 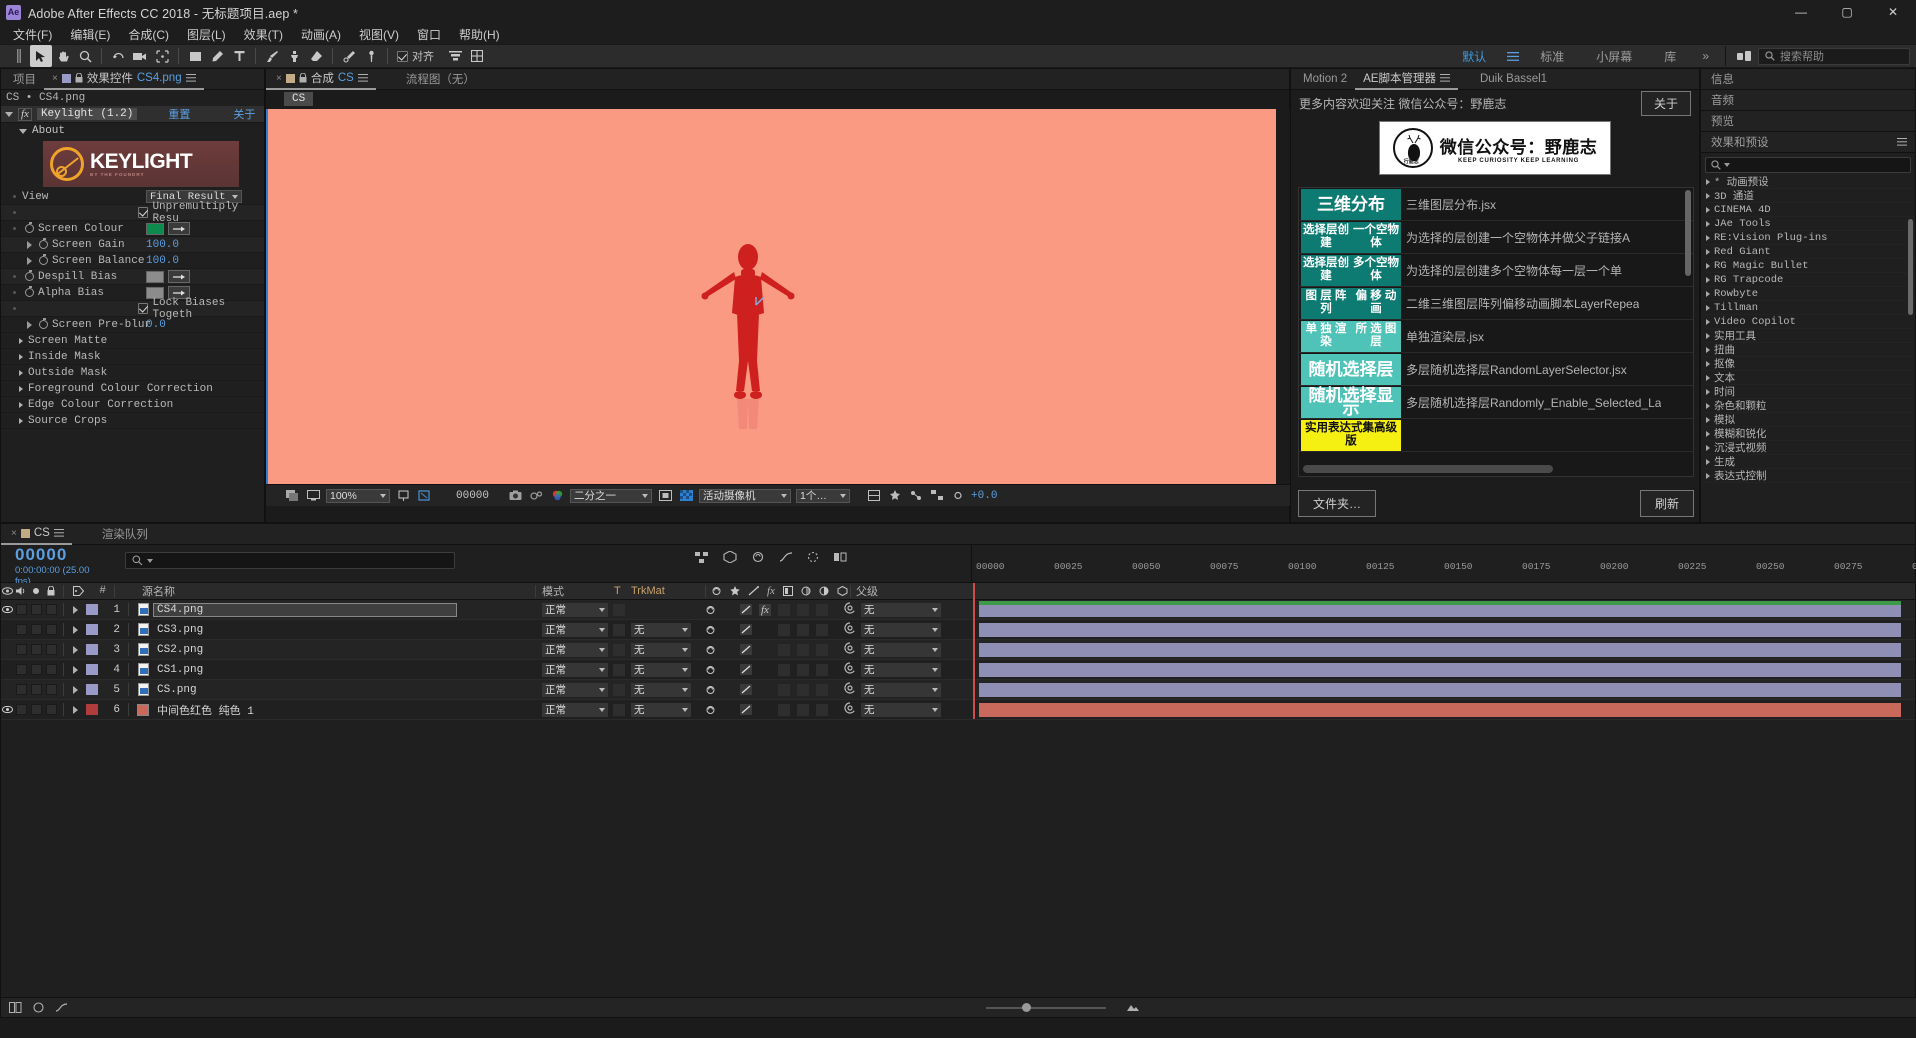 What do you see at coordinates (840, 557) in the screenshot?
I see `frame-blend-icon` at bounding box center [840, 557].